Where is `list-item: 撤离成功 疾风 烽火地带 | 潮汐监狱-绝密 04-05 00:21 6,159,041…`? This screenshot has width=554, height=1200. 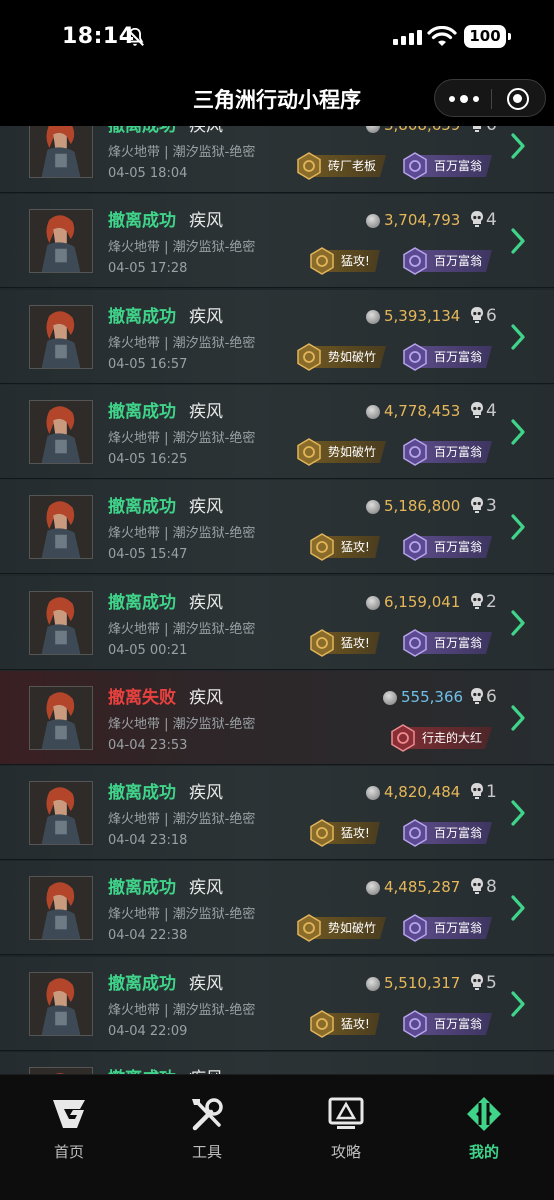
list-item: 撤离成功 疾风 烽火地带 | 潮汐监狱-绝密 04-05 00:21 6,159,041… is located at coordinates (277, 623).